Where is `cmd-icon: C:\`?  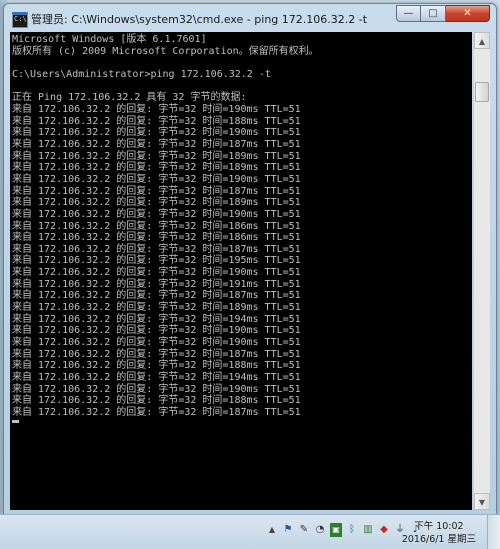 cmd-icon: C:\ is located at coordinates (20, 20).